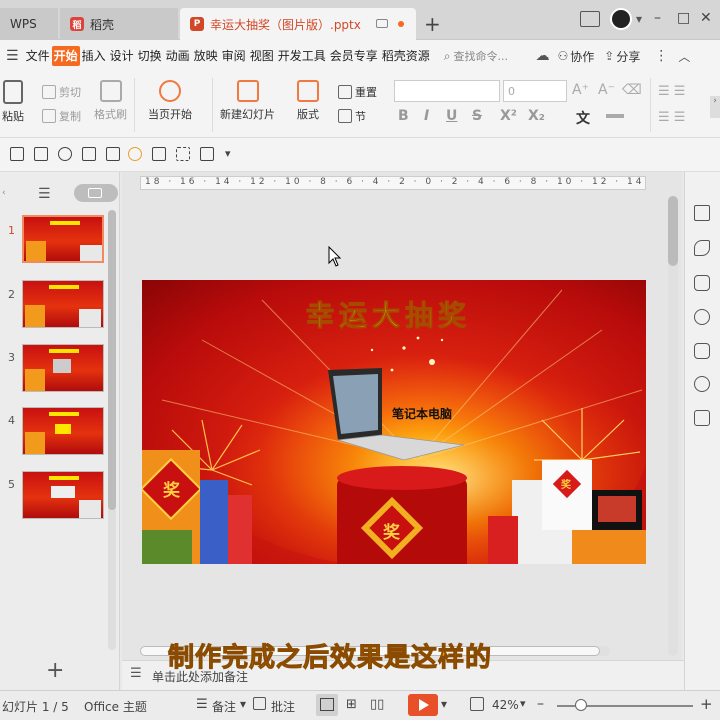  I want to click on zoom-slider-thumb, so click(581, 705).